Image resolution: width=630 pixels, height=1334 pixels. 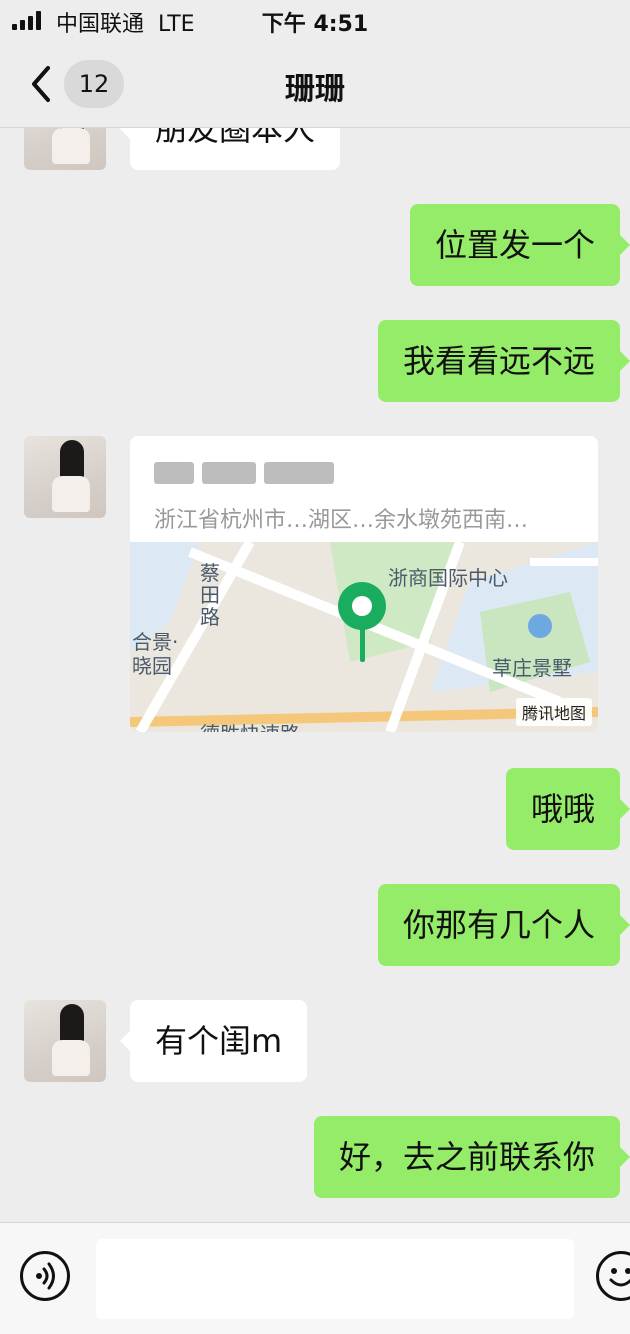 I want to click on emoji-icon, so click(x=619, y=1277).